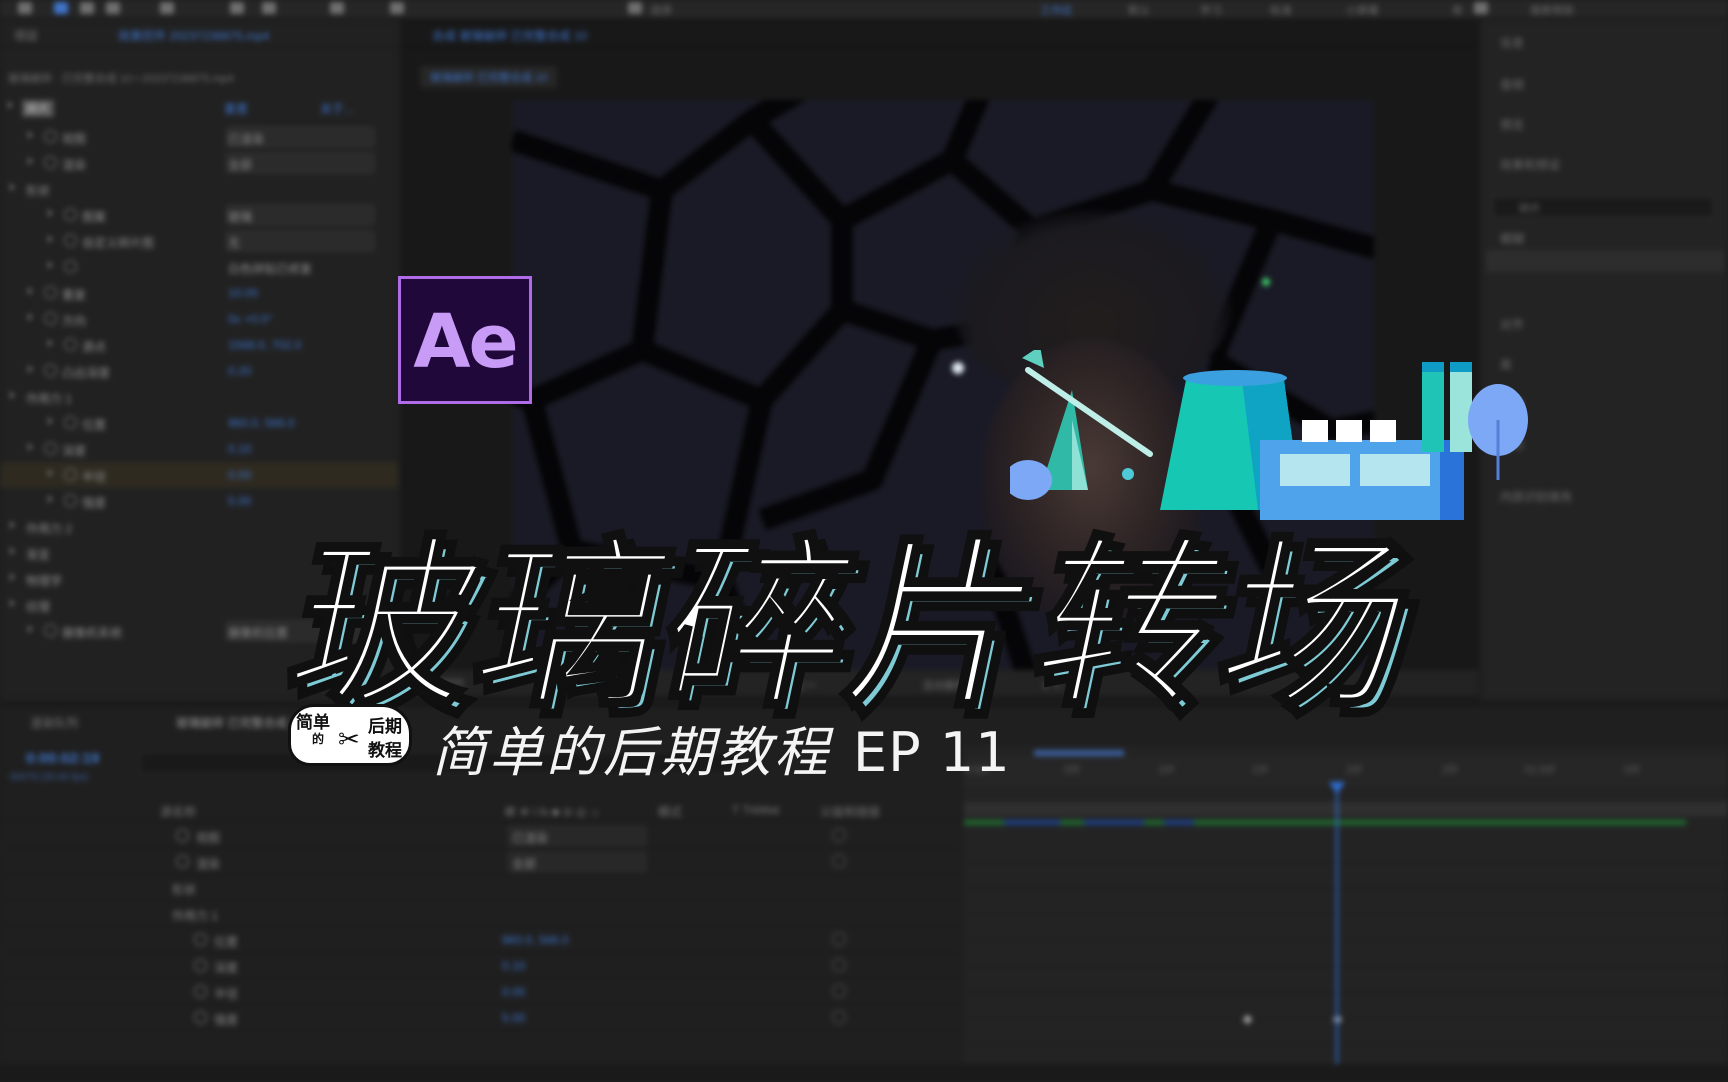 This screenshot has height=1082, width=1728. What do you see at coordinates (481, 913) in the screenshot?
I see `timeline-property-row: 作用力 1` at bounding box center [481, 913].